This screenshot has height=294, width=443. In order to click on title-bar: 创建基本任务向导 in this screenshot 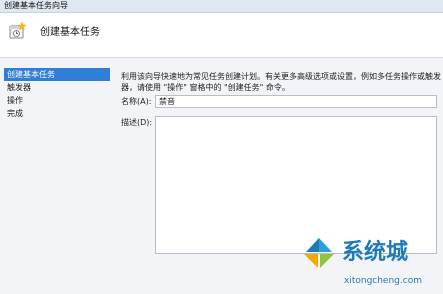, I will do `click(221, 6)`.